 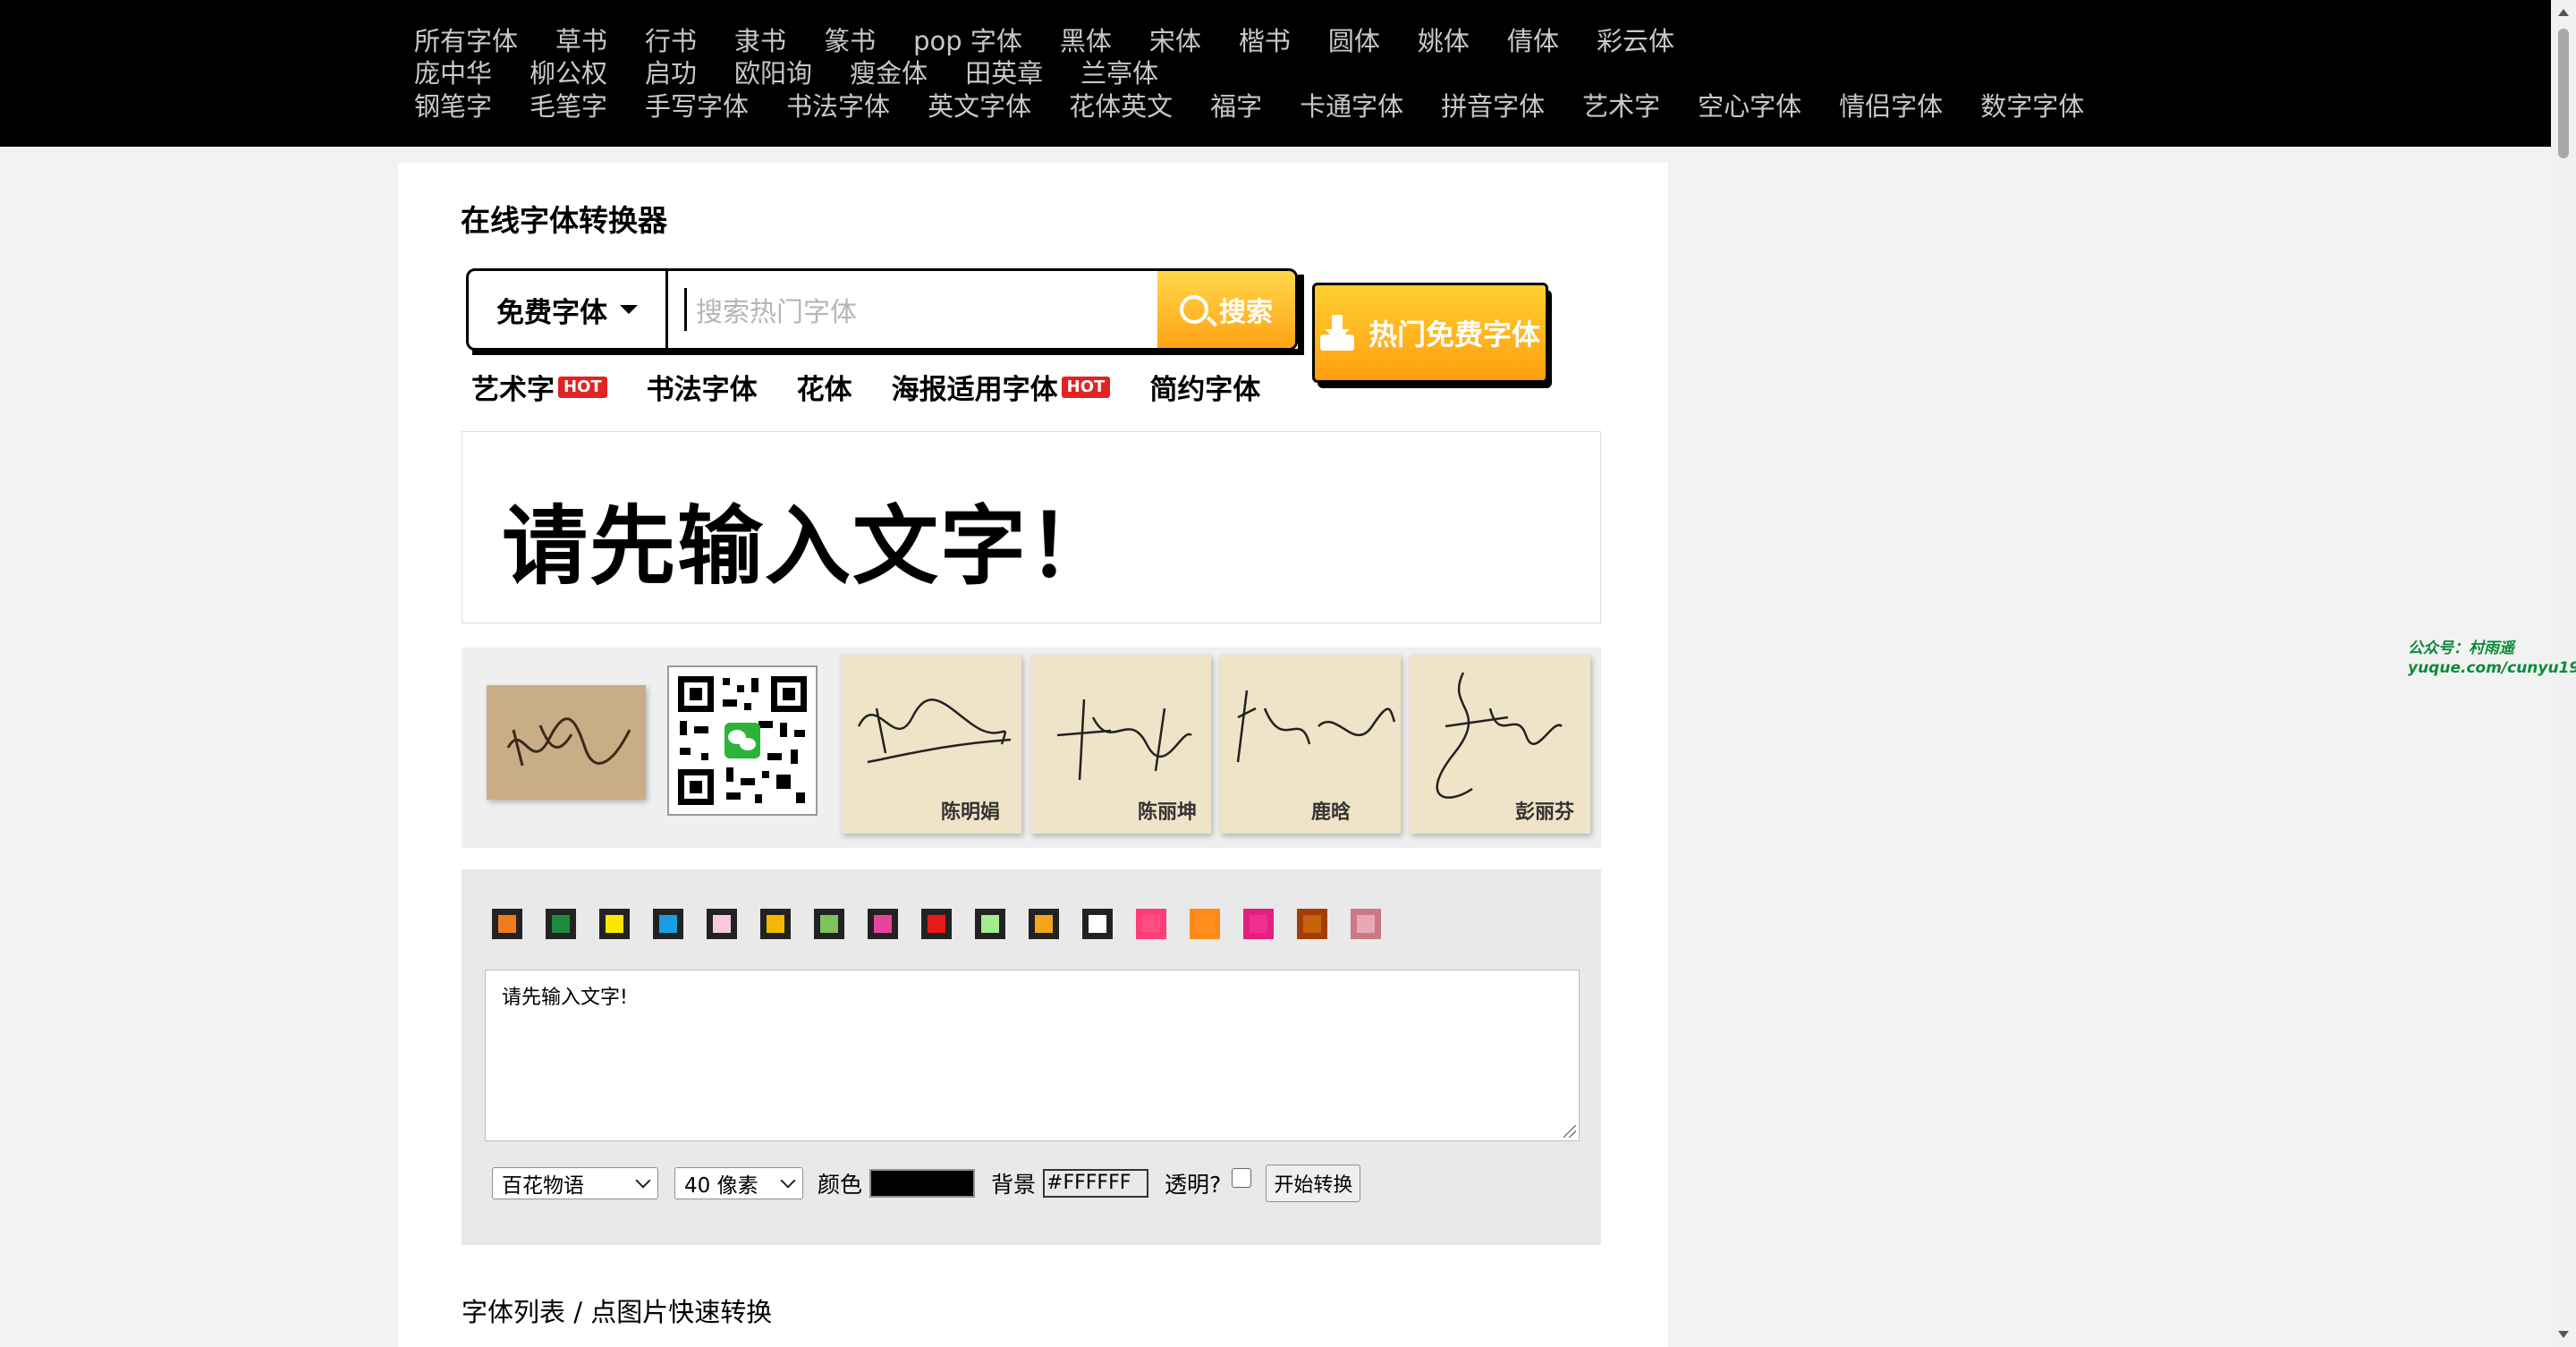 What do you see at coordinates (1265, 41) in the screenshot?
I see `nav-link: 楷书` at bounding box center [1265, 41].